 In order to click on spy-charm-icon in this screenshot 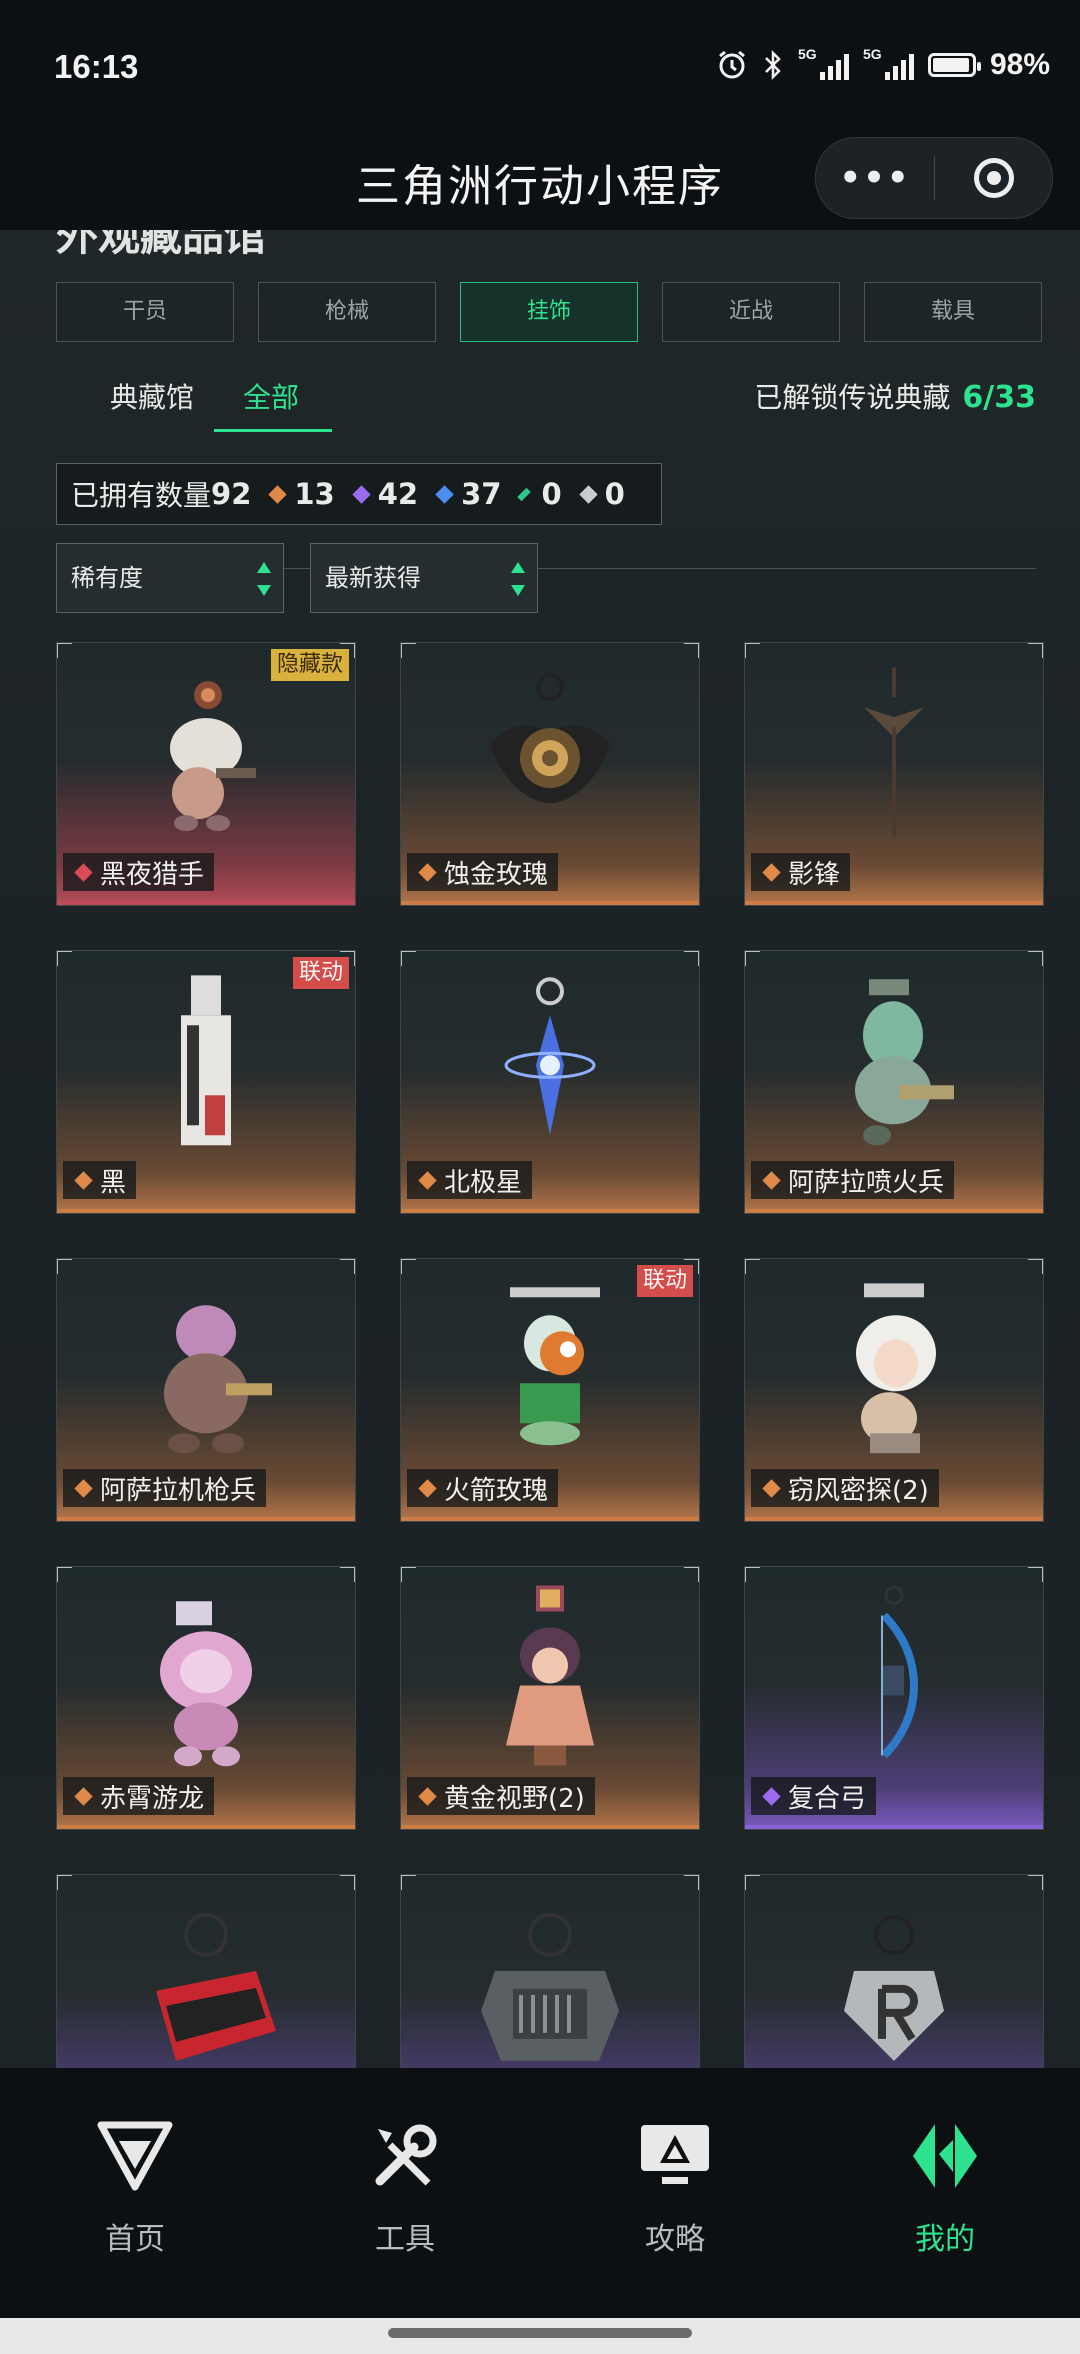, I will do `click(894, 1375)`.